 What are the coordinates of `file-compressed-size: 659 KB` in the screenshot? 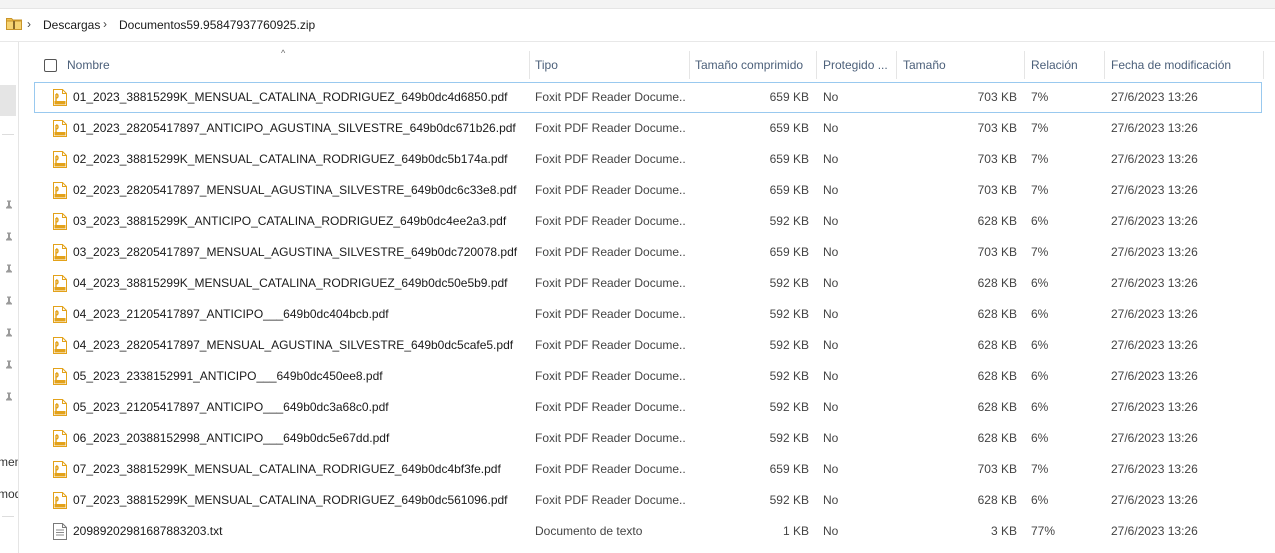 It's located at (789, 159).